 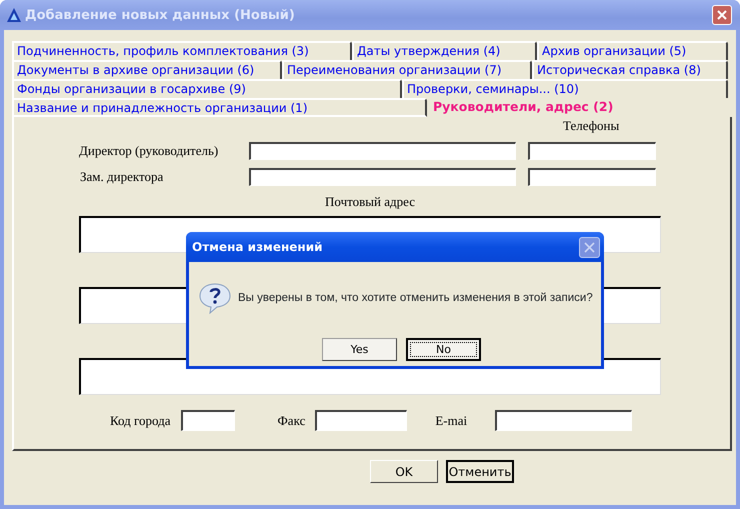 I want to click on dialog-title: Отмена изменений, so click(x=258, y=247).